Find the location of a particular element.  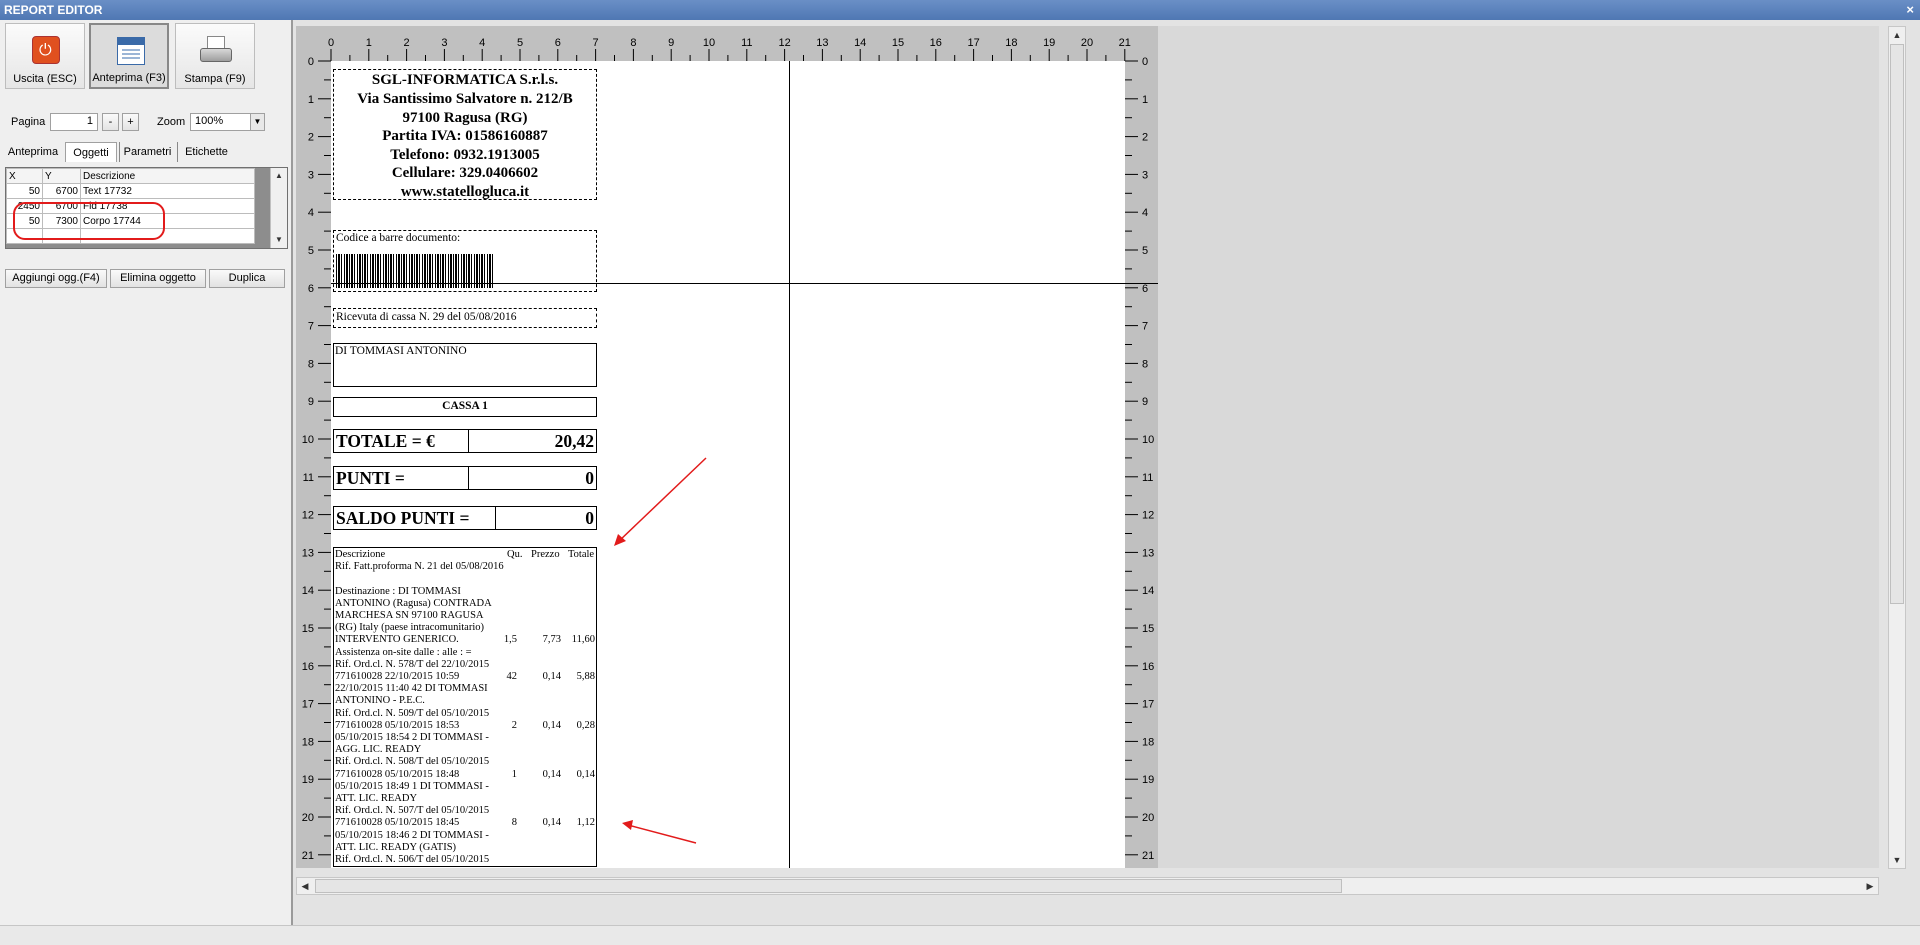

add-object-button: Aggiungi ogg.(F4) is located at coordinates (56, 278).